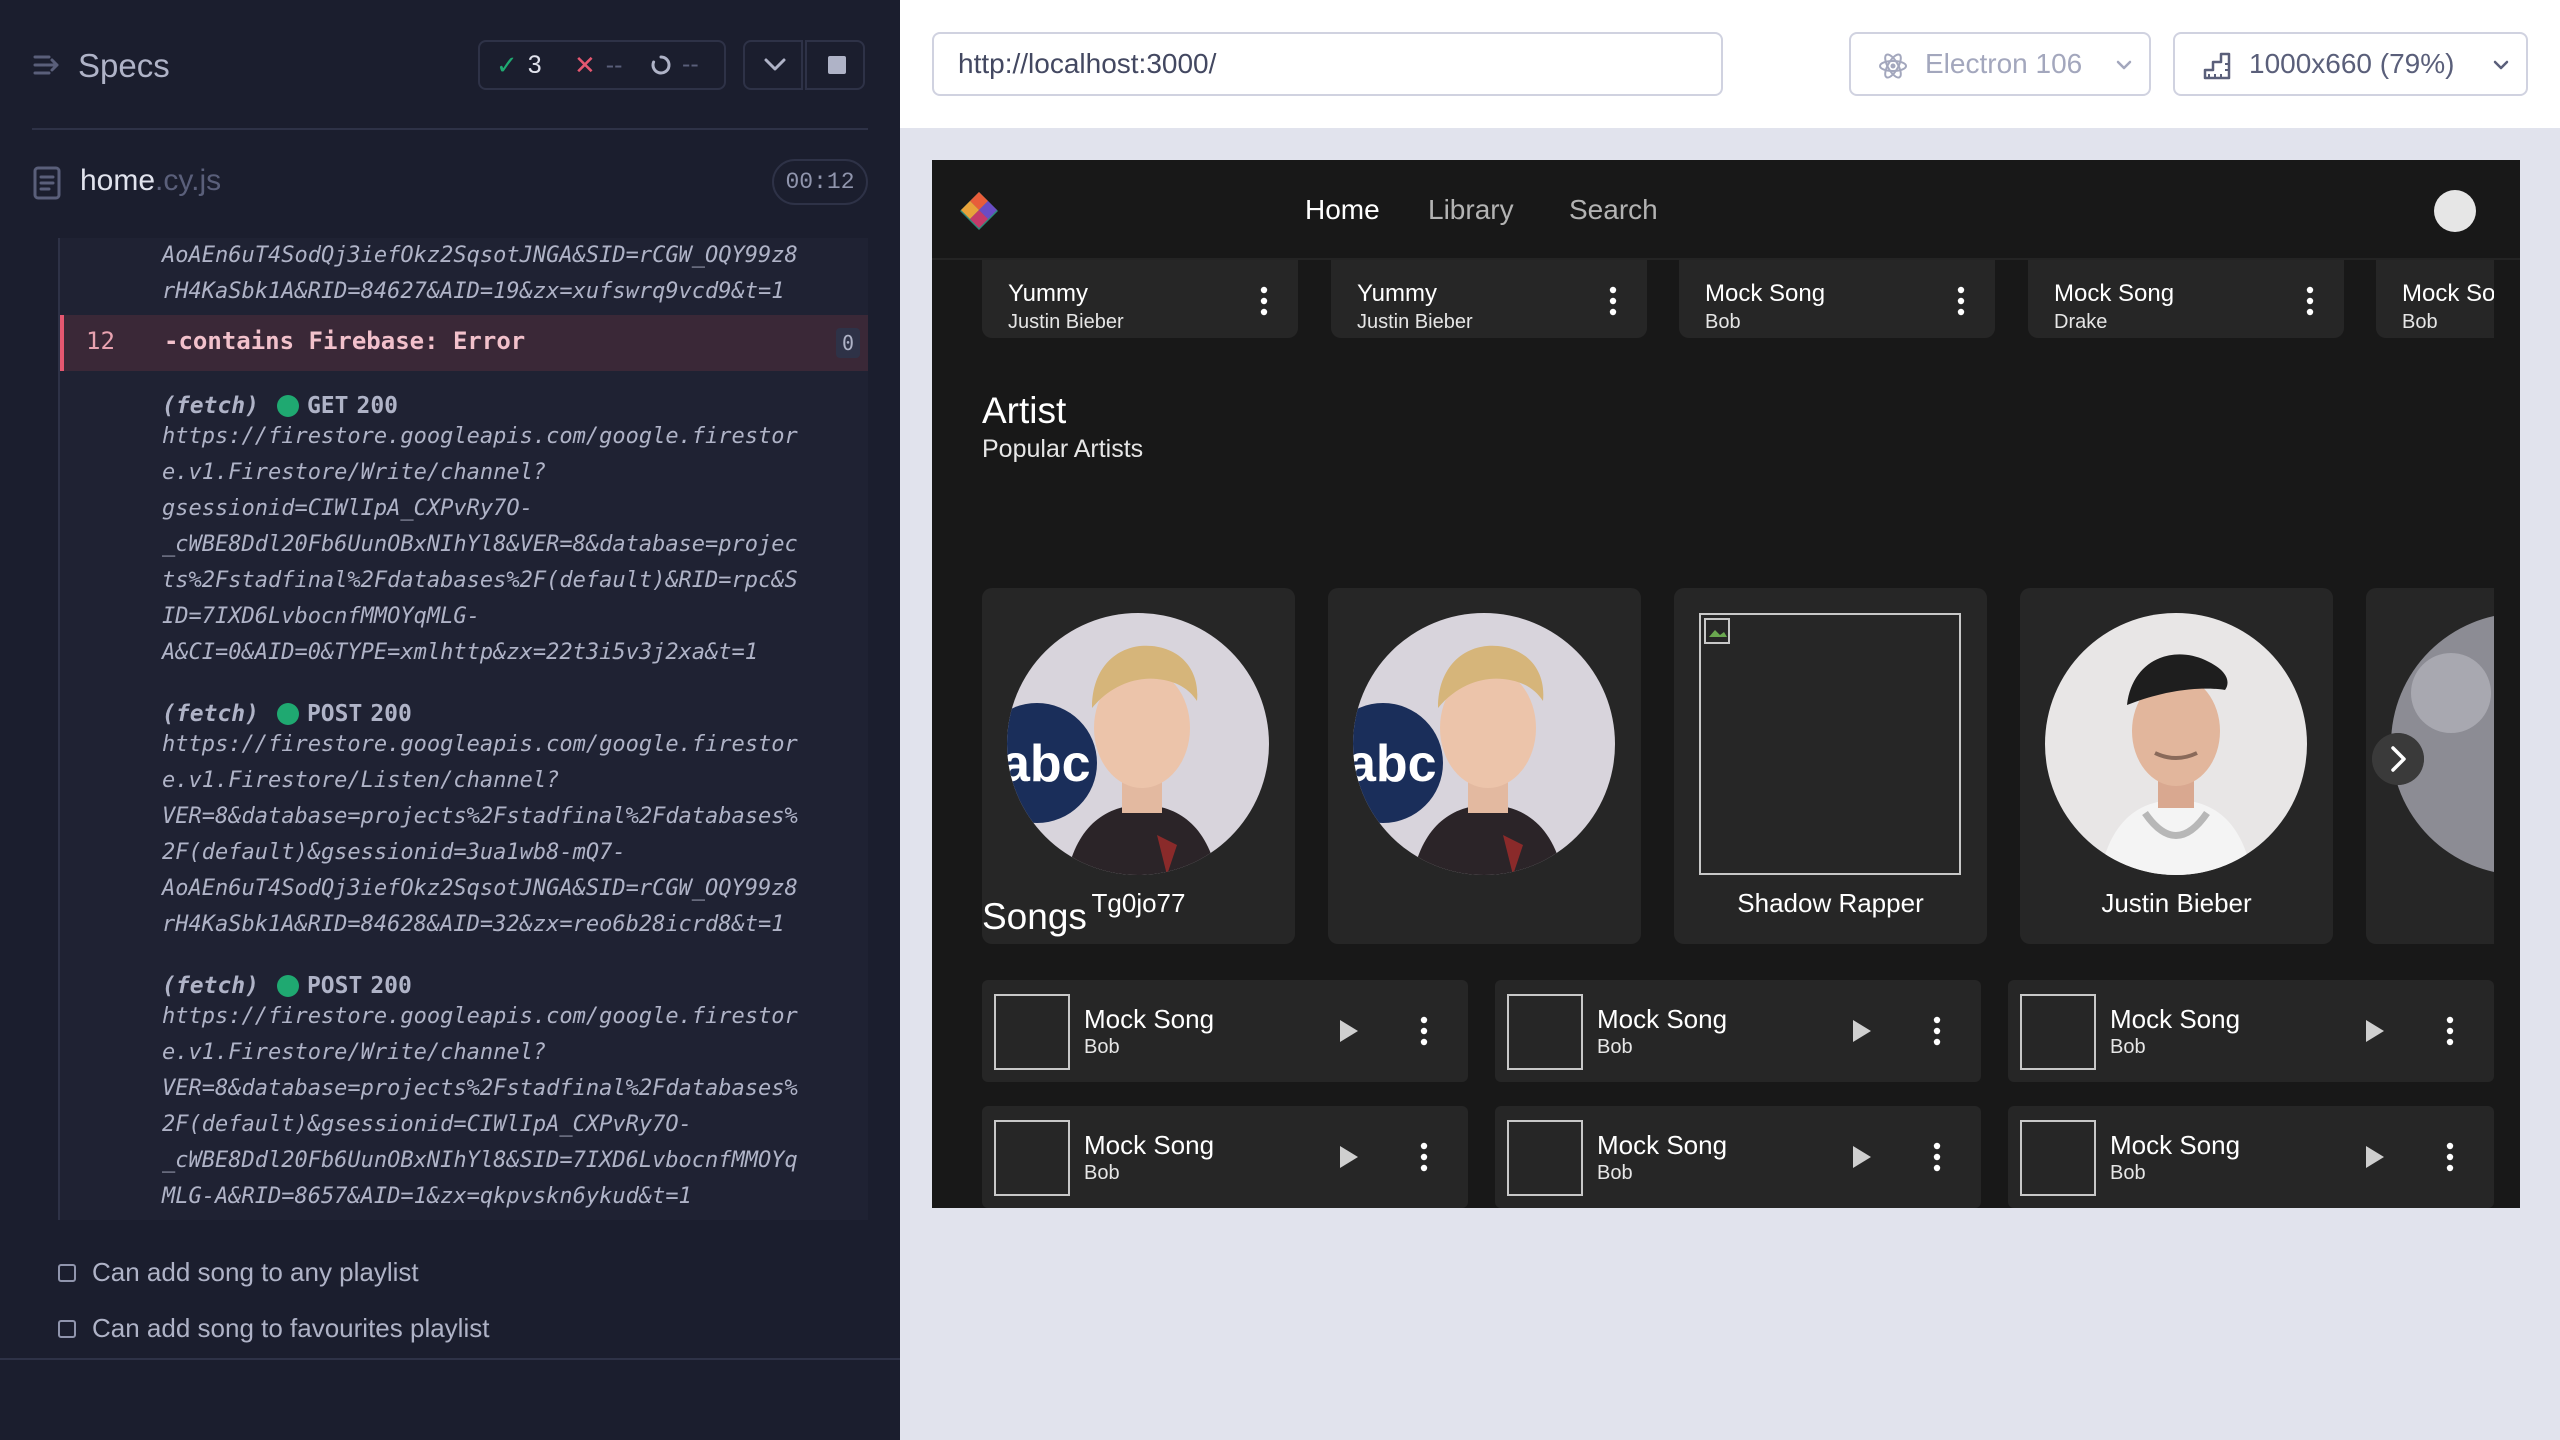  I want to click on specs-title: Specs, so click(124, 66).